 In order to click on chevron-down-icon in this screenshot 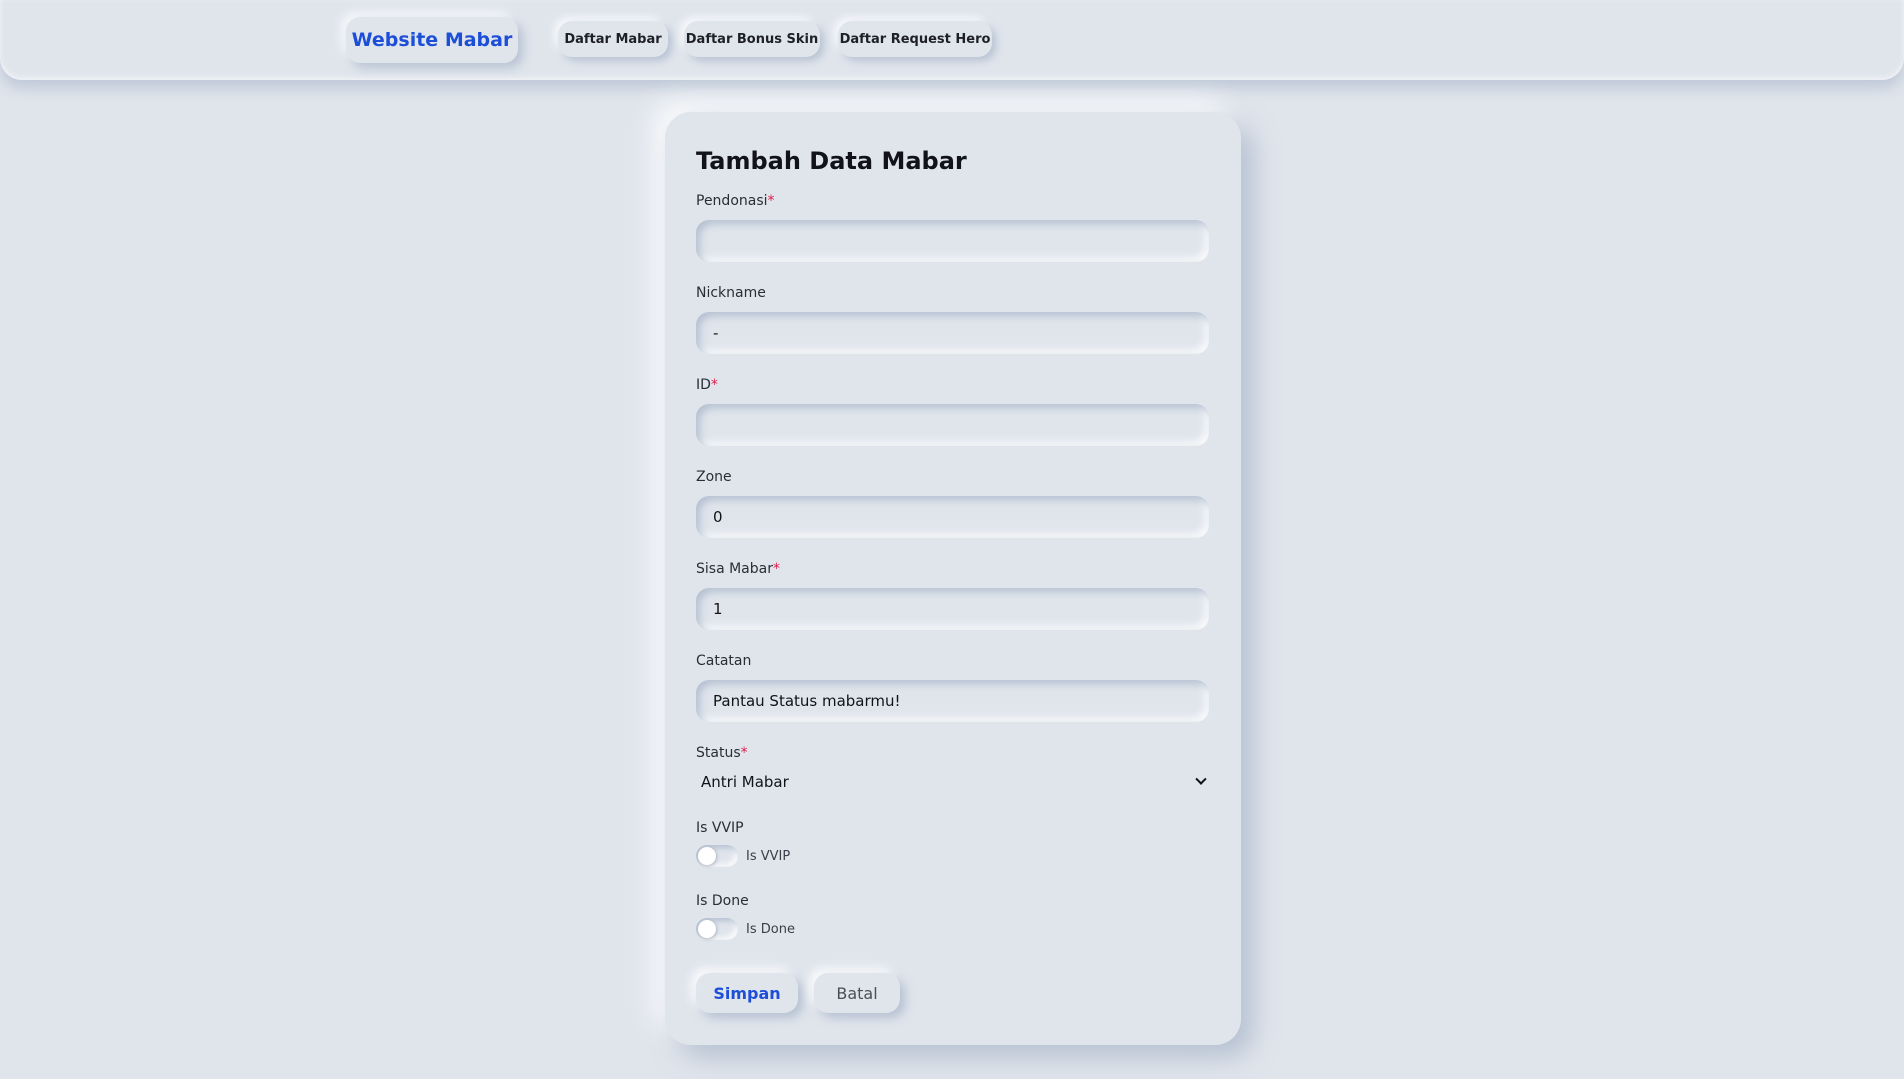, I will do `click(1201, 779)`.